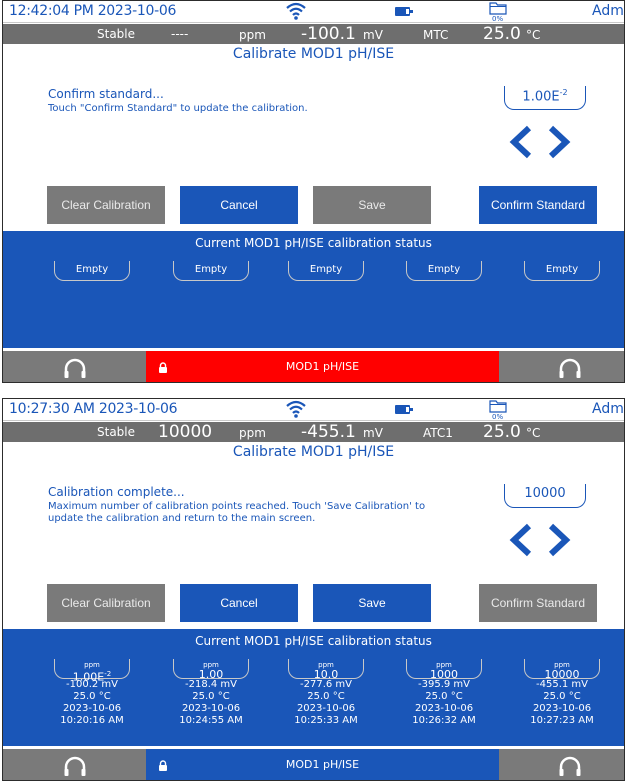 This screenshot has width=627, height=782. What do you see at coordinates (562, 720) in the screenshot?
I see `point-time: 10:27:23 AM` at bounding box center [562, 720].